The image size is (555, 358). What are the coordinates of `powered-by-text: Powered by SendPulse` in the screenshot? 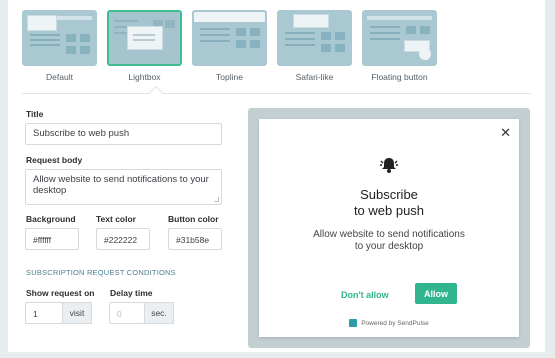 It's located at (395, 323).